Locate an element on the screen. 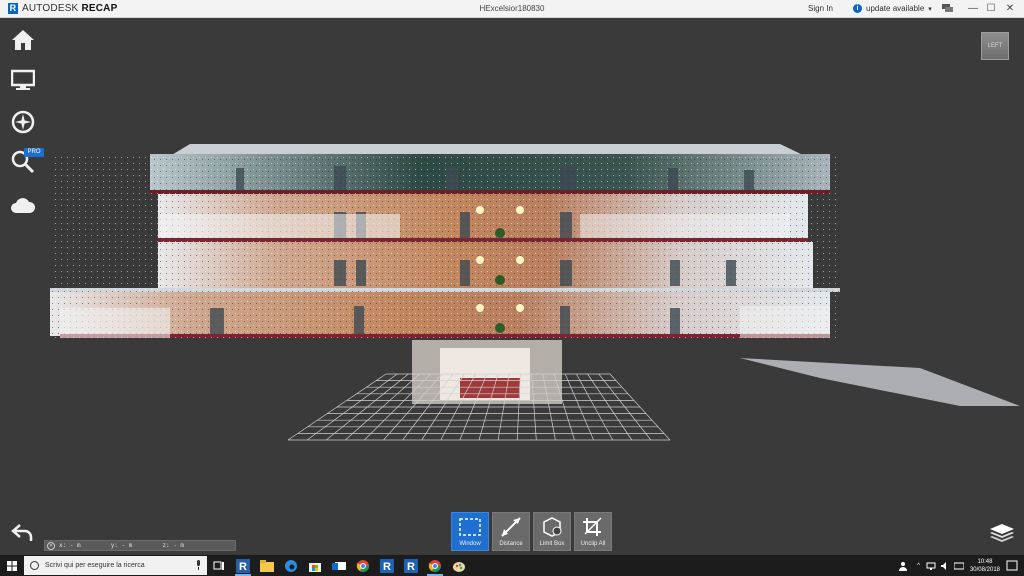 Image resolution: width=1024 pixels, height=576 pixels. taskbar-revit-1: R is located at coordinates (387, 565).